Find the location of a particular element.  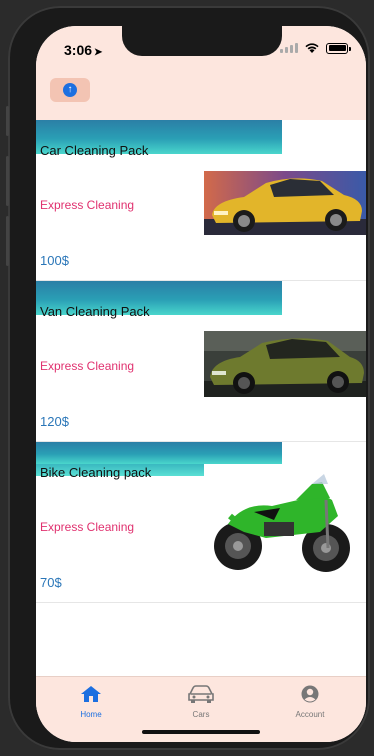

tab-account: Account is located at coordinates (310, 702).